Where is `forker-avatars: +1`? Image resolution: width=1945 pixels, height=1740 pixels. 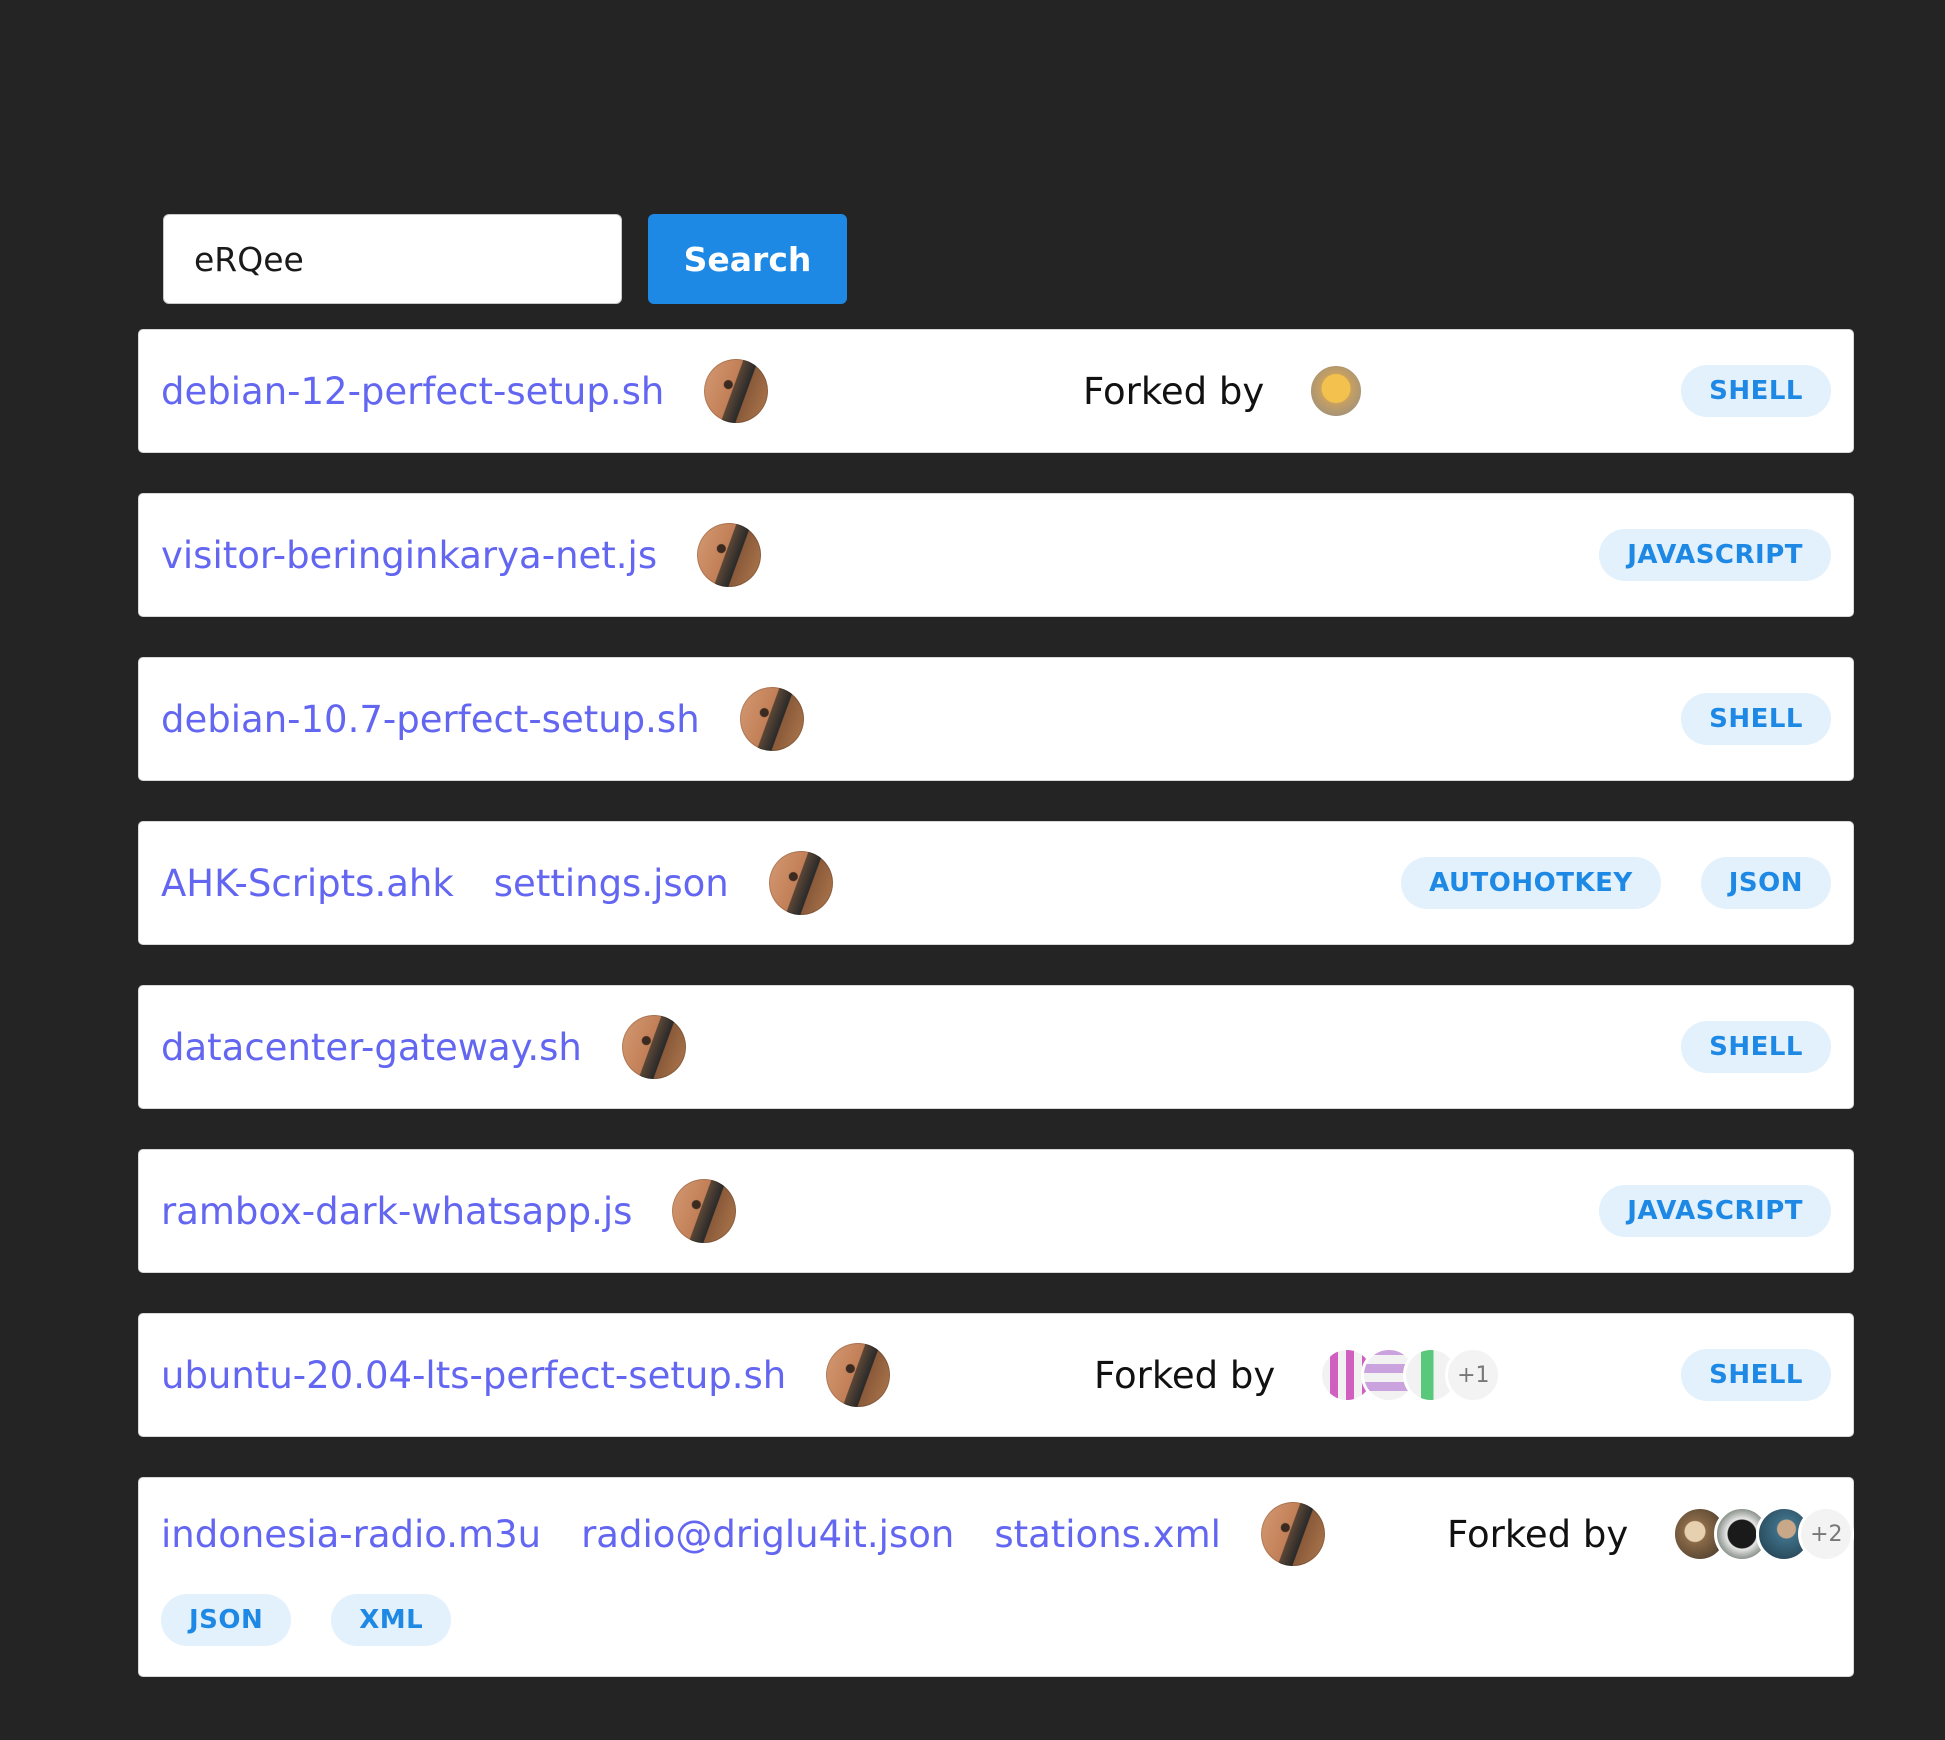
forker-avatars: +1 is located at coordinates (1410, 1375).